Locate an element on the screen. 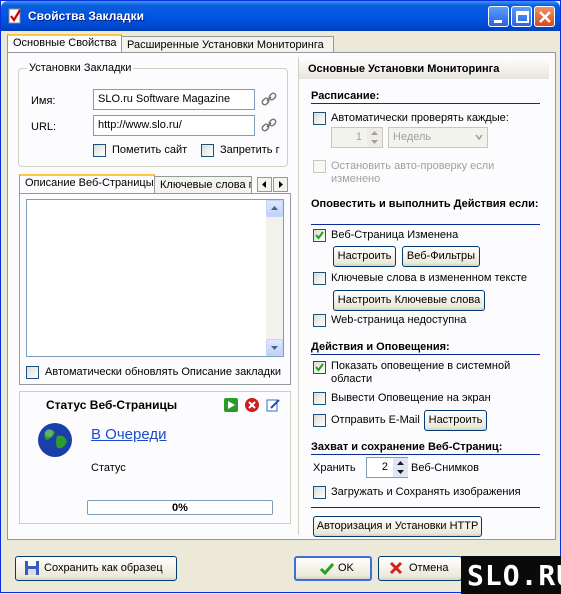  email-configure-button: Настроить is located at coordinates (455, 420).